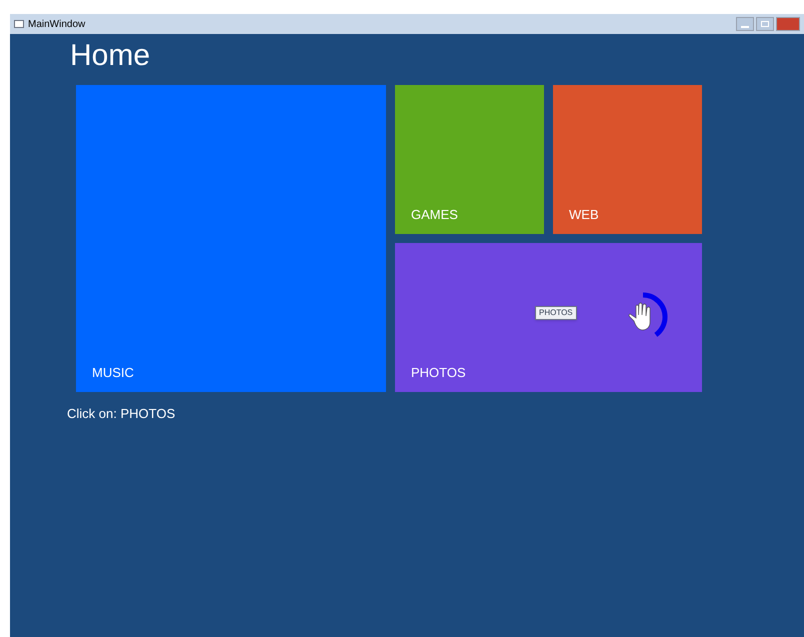  Describe the element at coordinates (113, 373) in the screenshot. I see `tile-label: MUSIC` at that location.